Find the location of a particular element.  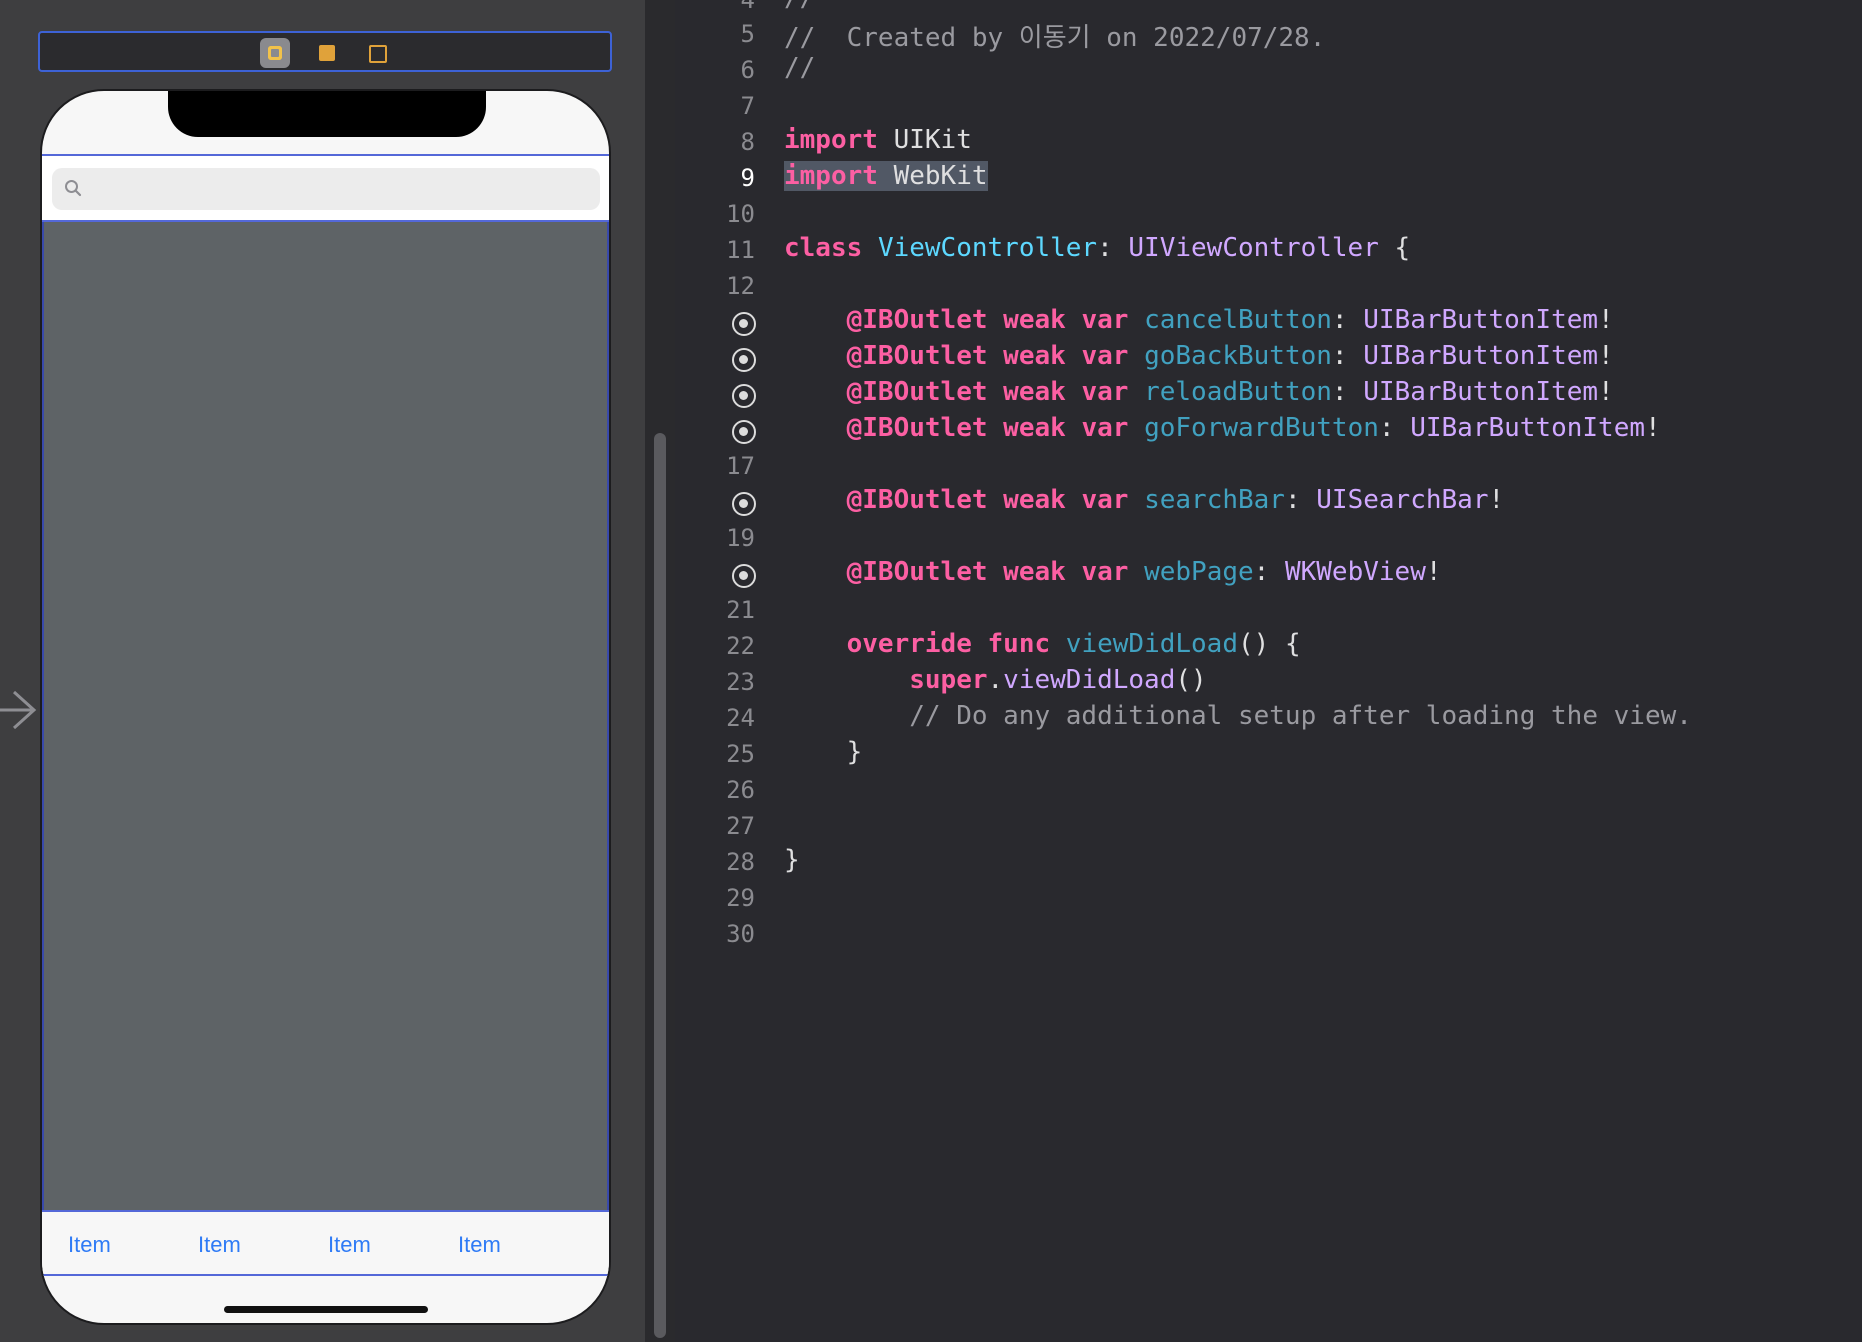

line-number: 5 is located at coordinates (747, 34).